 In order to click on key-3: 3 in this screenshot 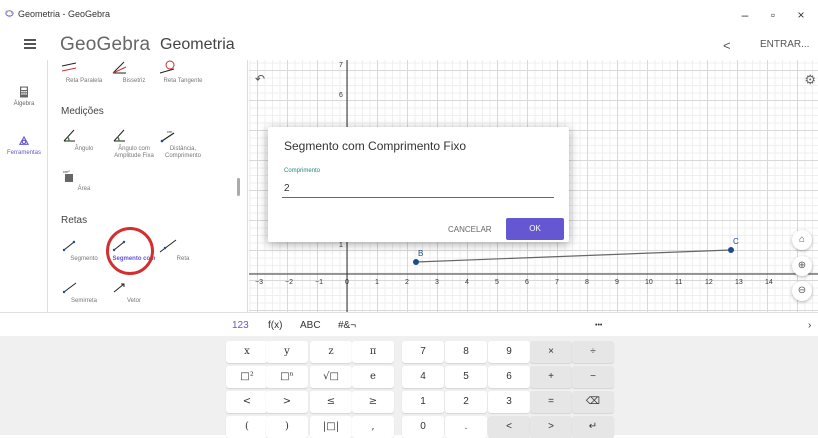, I will do `click(509, 402)`.